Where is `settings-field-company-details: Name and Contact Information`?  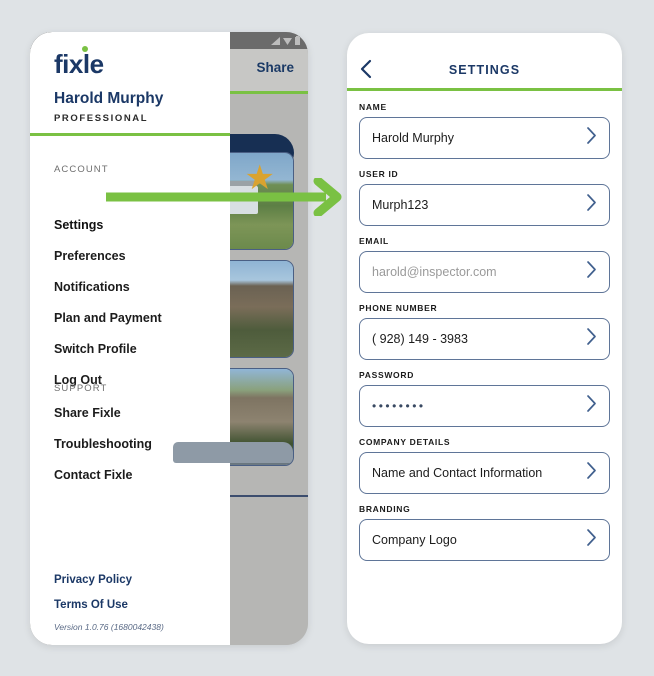 settings-field-company-details: Name and Contact Information is located at coordinates (484, 473).